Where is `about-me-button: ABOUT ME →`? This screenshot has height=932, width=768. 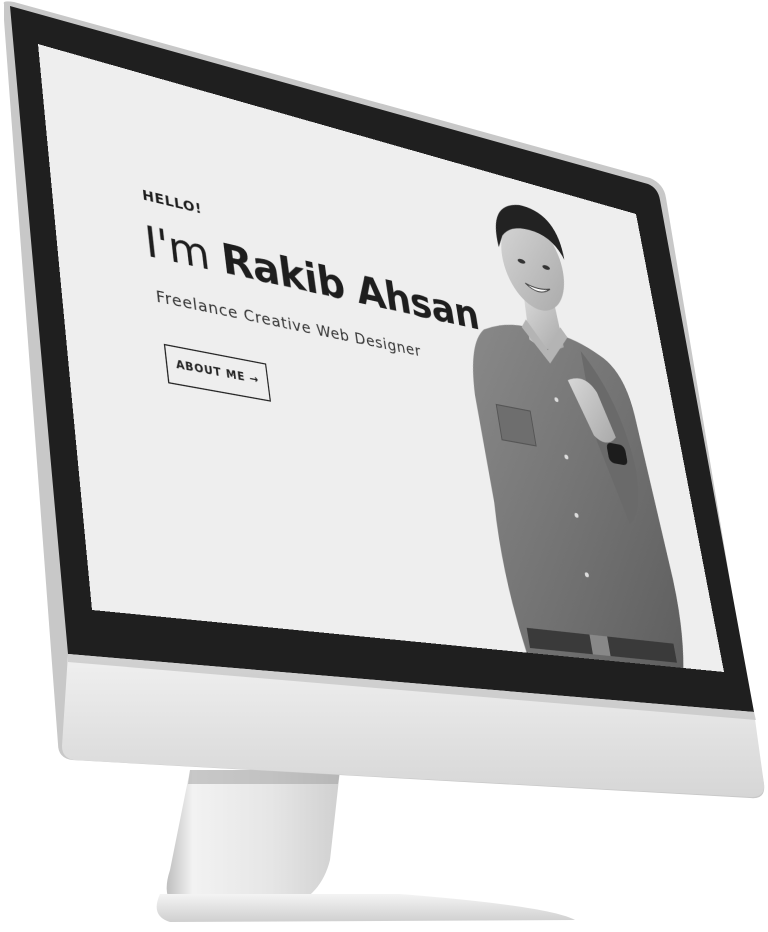
about-me-button: ABOUT ME → is located at coordinates (217, 372).